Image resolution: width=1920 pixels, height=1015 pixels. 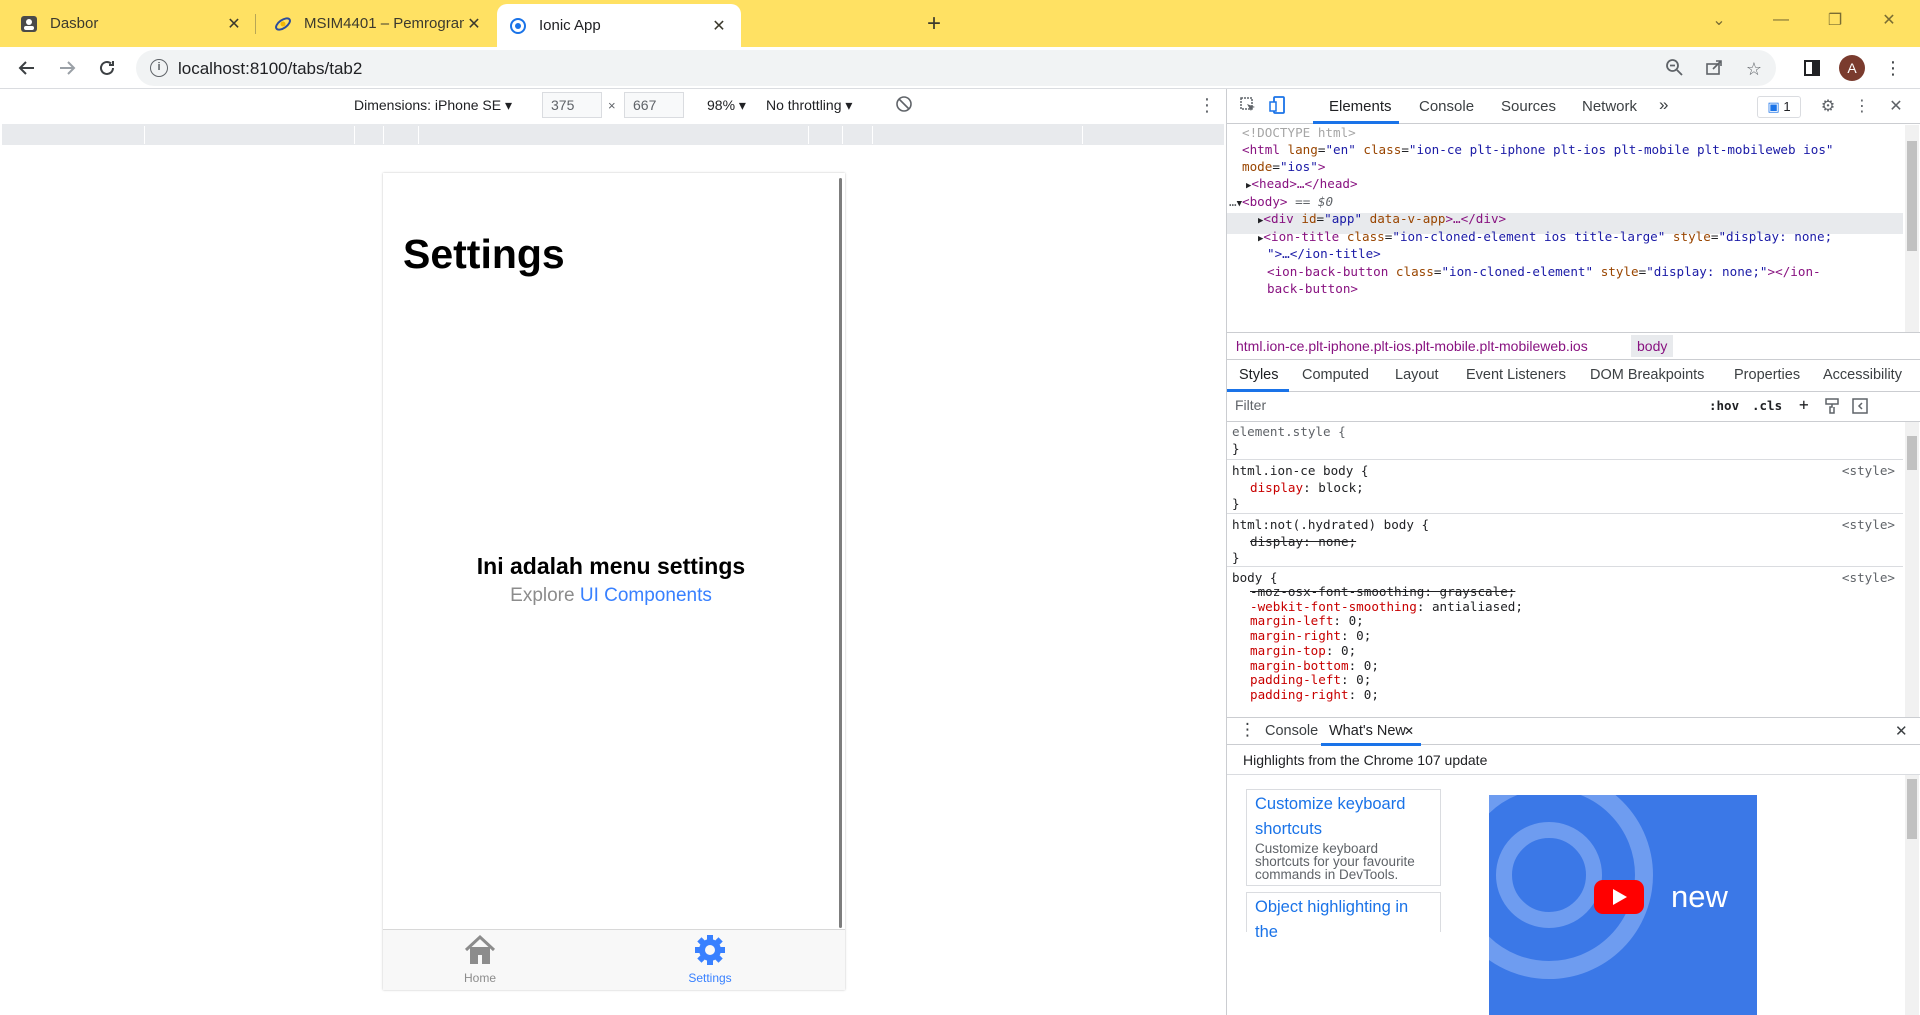 I want to click on restore-icon: ❐, so click(x=1835, y=20).